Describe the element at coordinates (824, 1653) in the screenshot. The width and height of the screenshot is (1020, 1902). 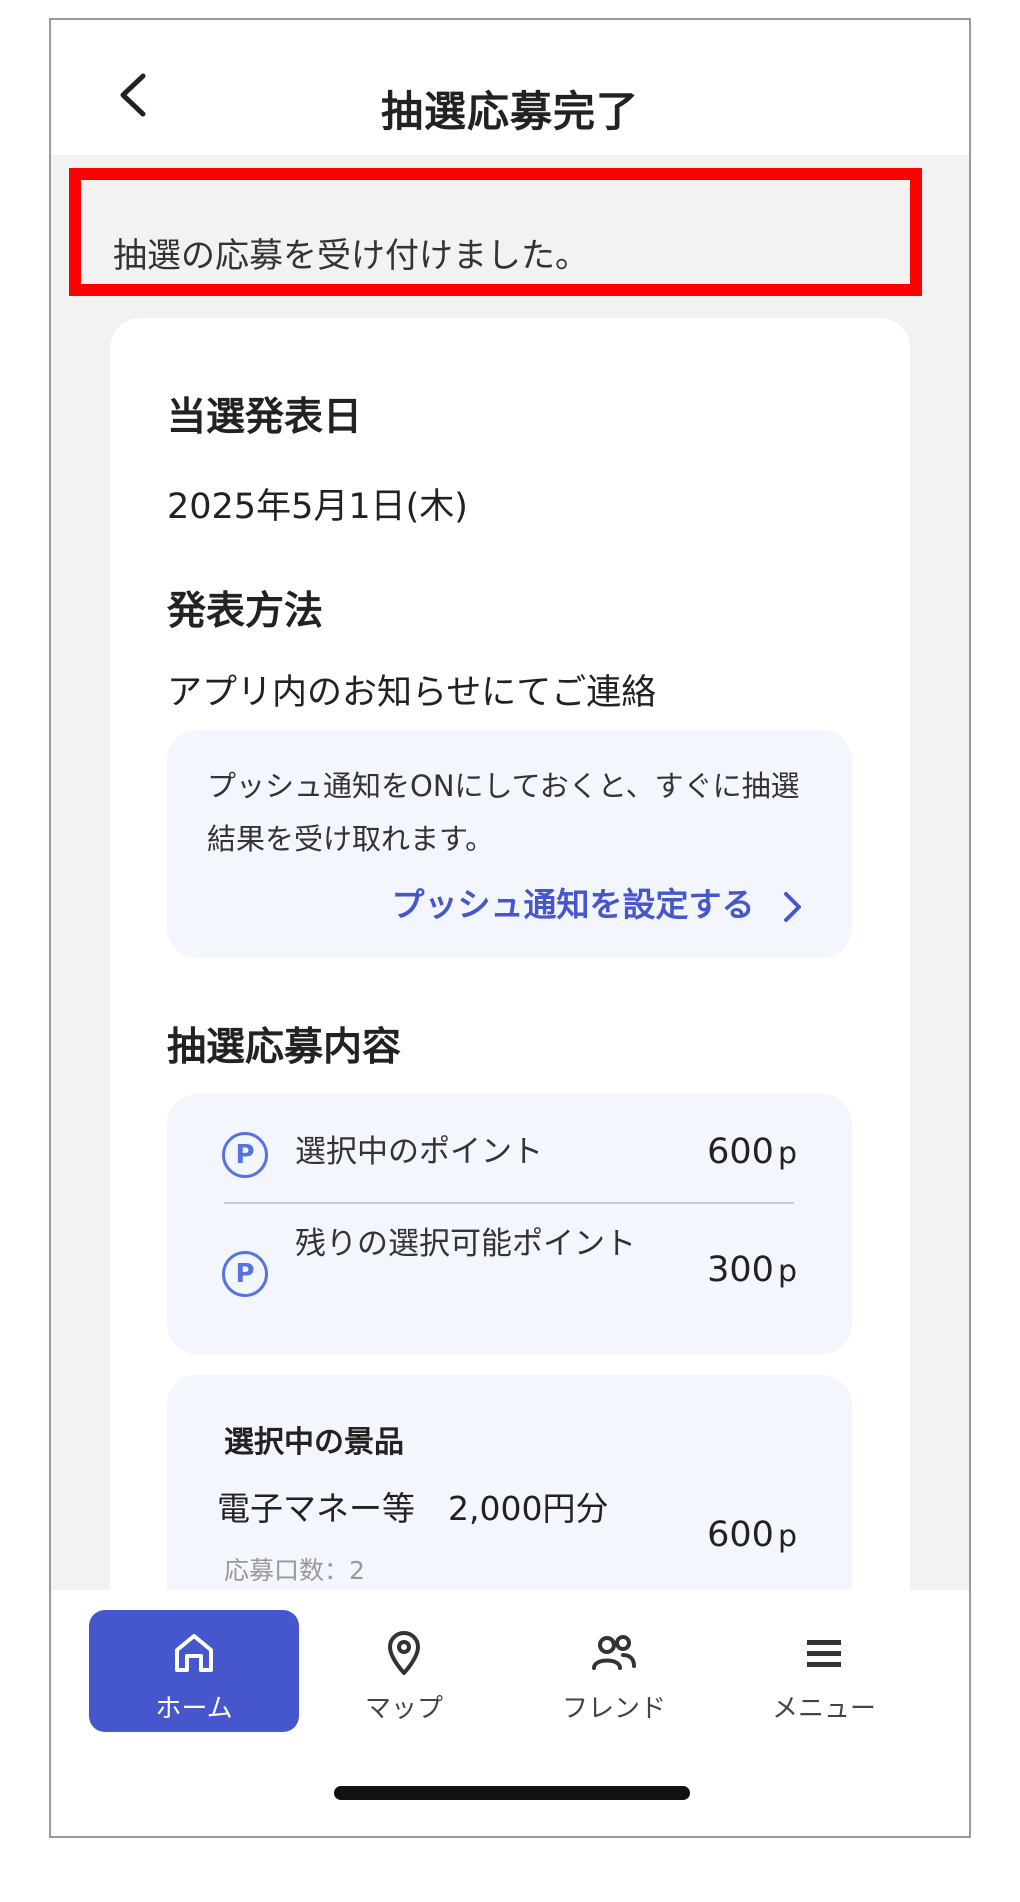
I see `menu-icon` at that location.